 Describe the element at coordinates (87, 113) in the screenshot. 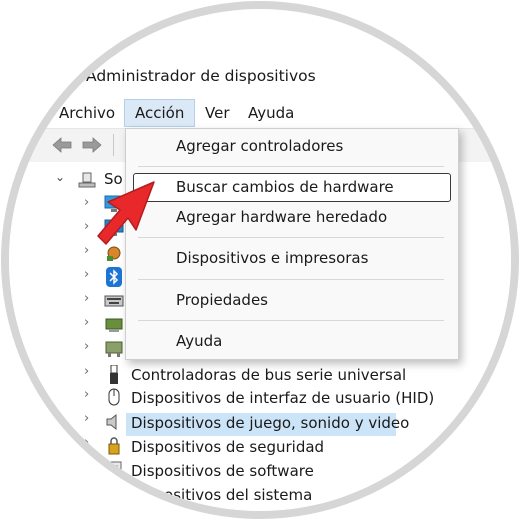

I see `menu-archivo: Archivo` at that location.